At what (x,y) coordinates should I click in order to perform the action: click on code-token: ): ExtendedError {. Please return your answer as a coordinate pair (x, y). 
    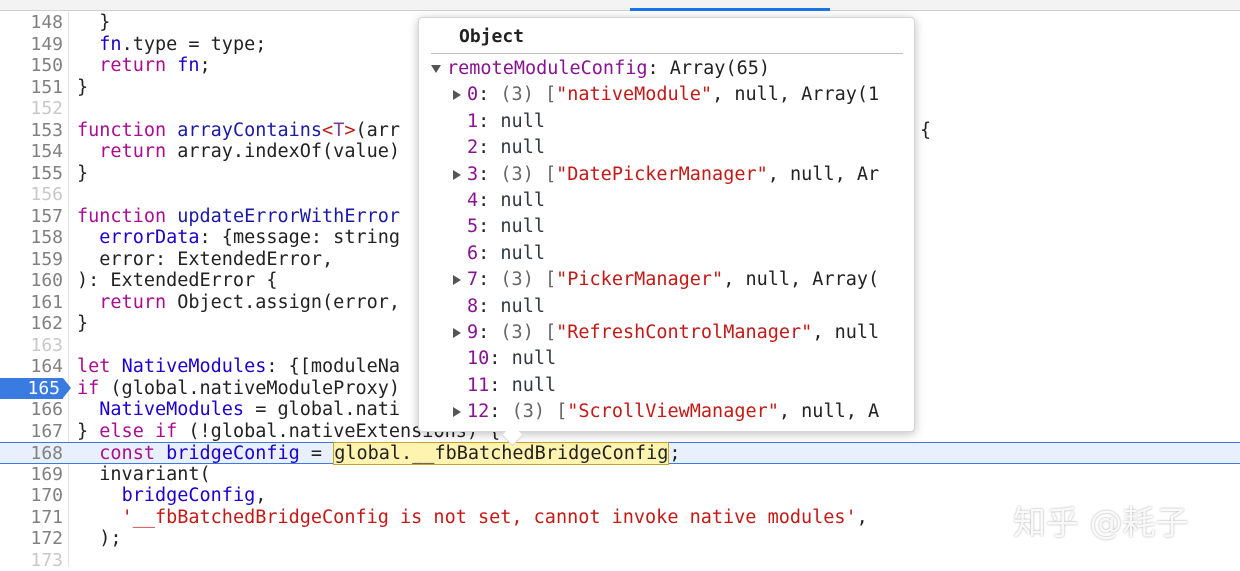
    Looking at the image, I should click on (177, 280).